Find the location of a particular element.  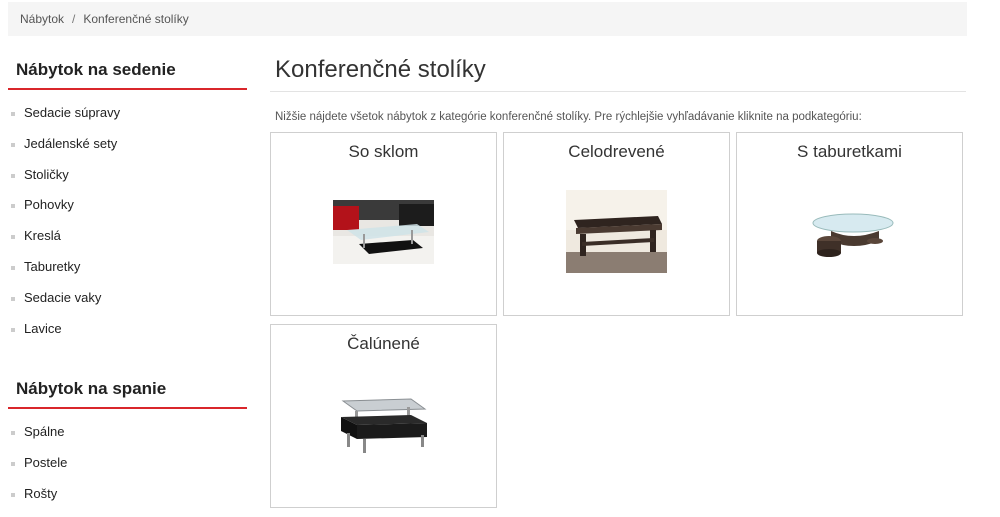

category-card-title: Celodrevené is located at coordinates (616, 151).